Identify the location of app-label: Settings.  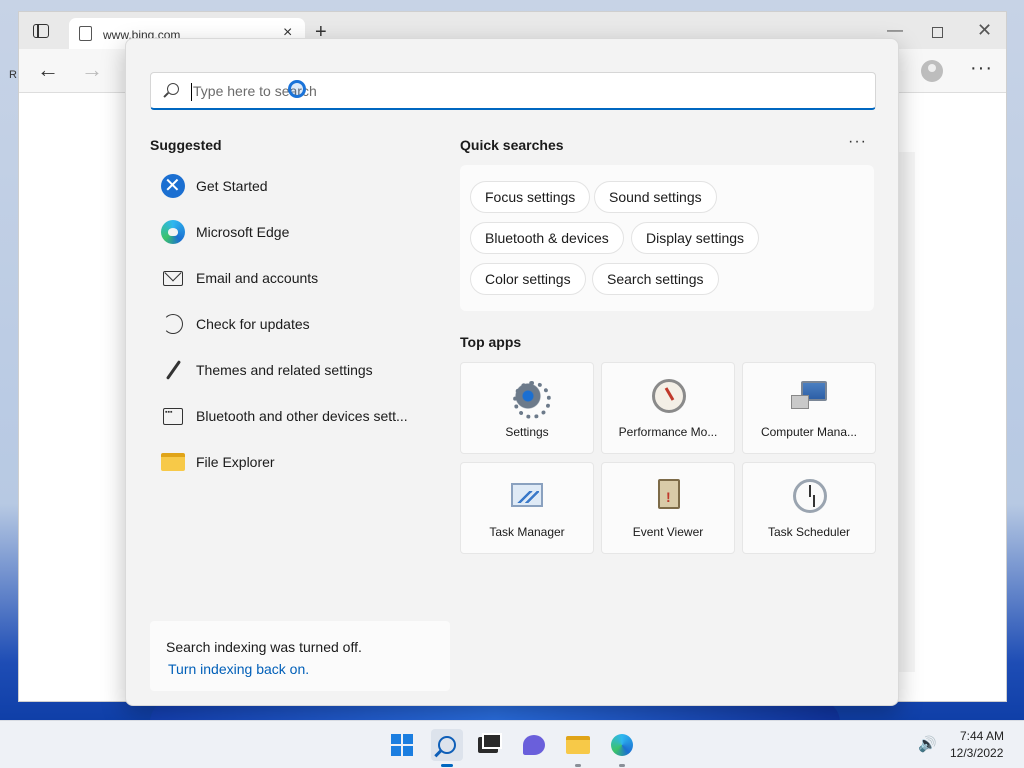
(527, 432).